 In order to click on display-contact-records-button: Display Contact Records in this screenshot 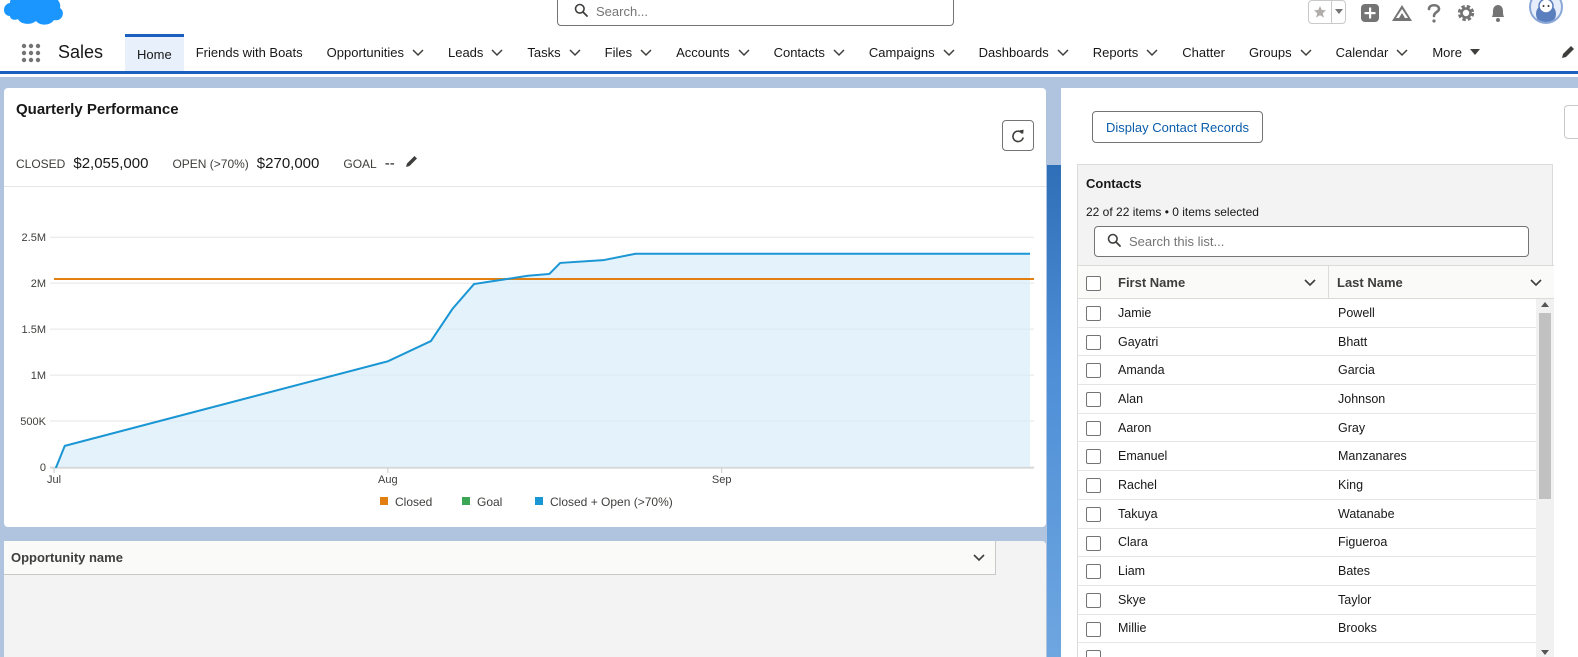, I will do `click(1177, 127)`.